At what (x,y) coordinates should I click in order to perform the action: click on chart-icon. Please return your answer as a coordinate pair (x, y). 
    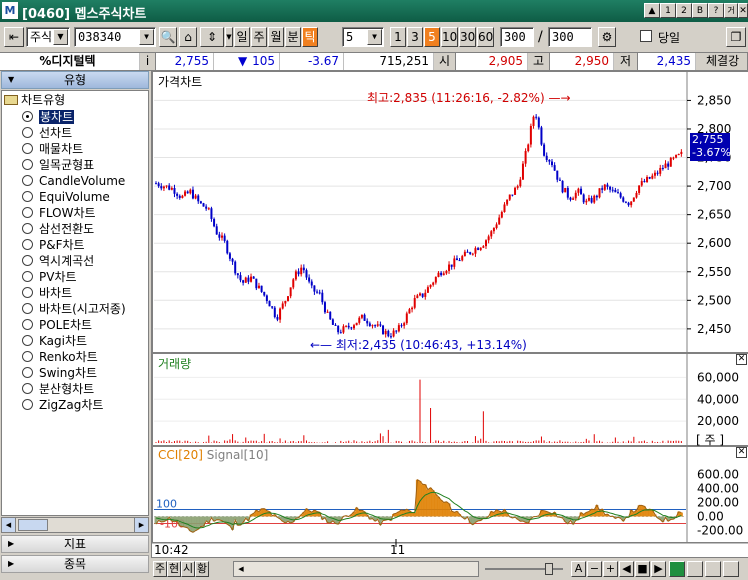
    Looking at the image, I should click on (713, 569).